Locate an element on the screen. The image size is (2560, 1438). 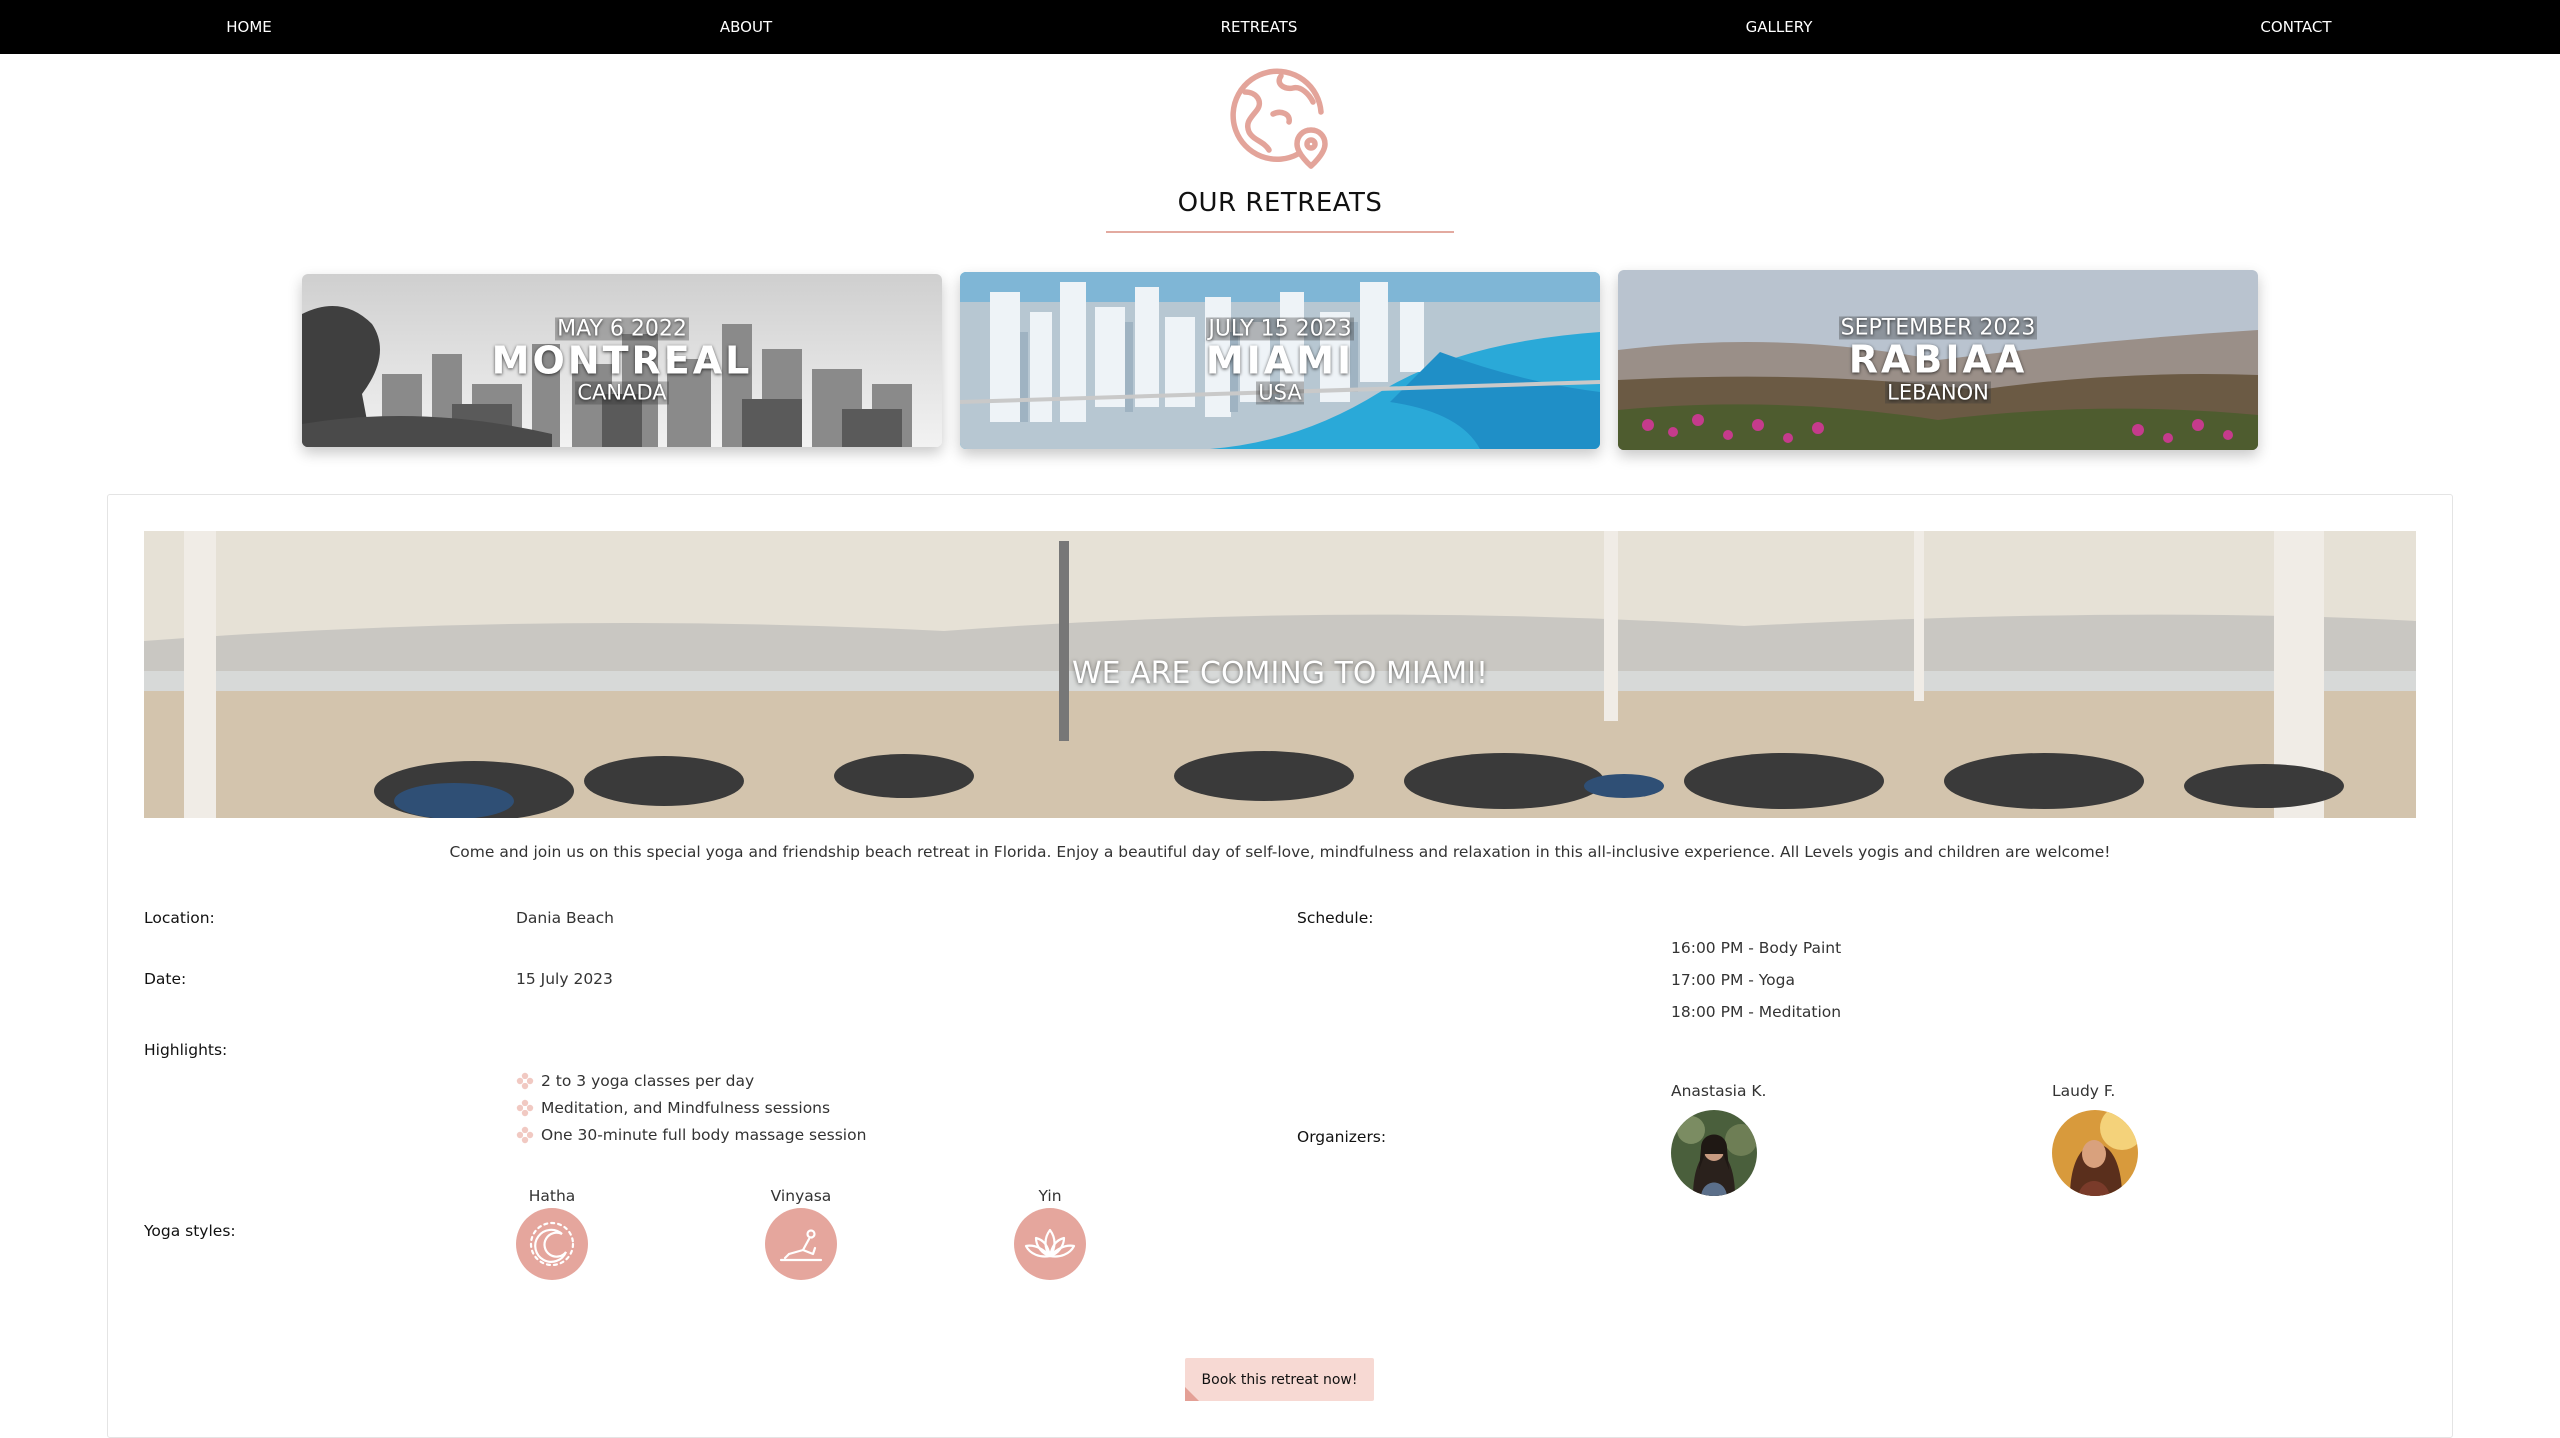
retreat-card-text: SEPTEMBER 2023 RABIAA LEBANON is located at coordinates (1938, 360).